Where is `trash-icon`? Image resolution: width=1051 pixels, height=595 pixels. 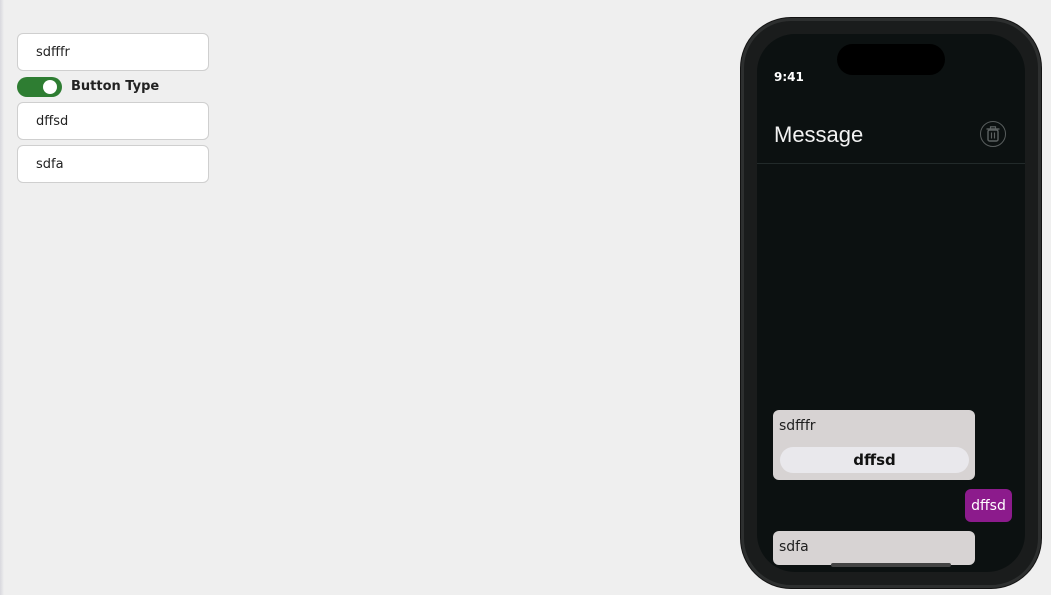
trash-icon is located at coordinates (993, 134).